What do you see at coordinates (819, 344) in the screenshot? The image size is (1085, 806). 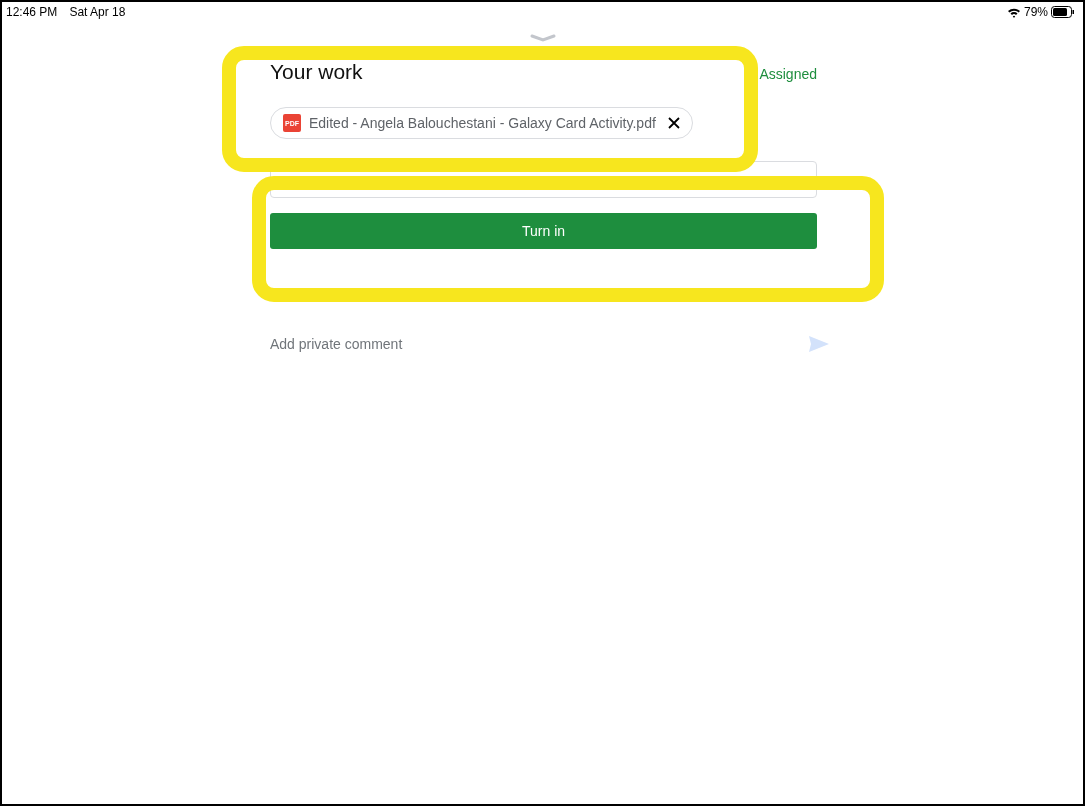 I see `send-icon` at bounding box center [819, 344].